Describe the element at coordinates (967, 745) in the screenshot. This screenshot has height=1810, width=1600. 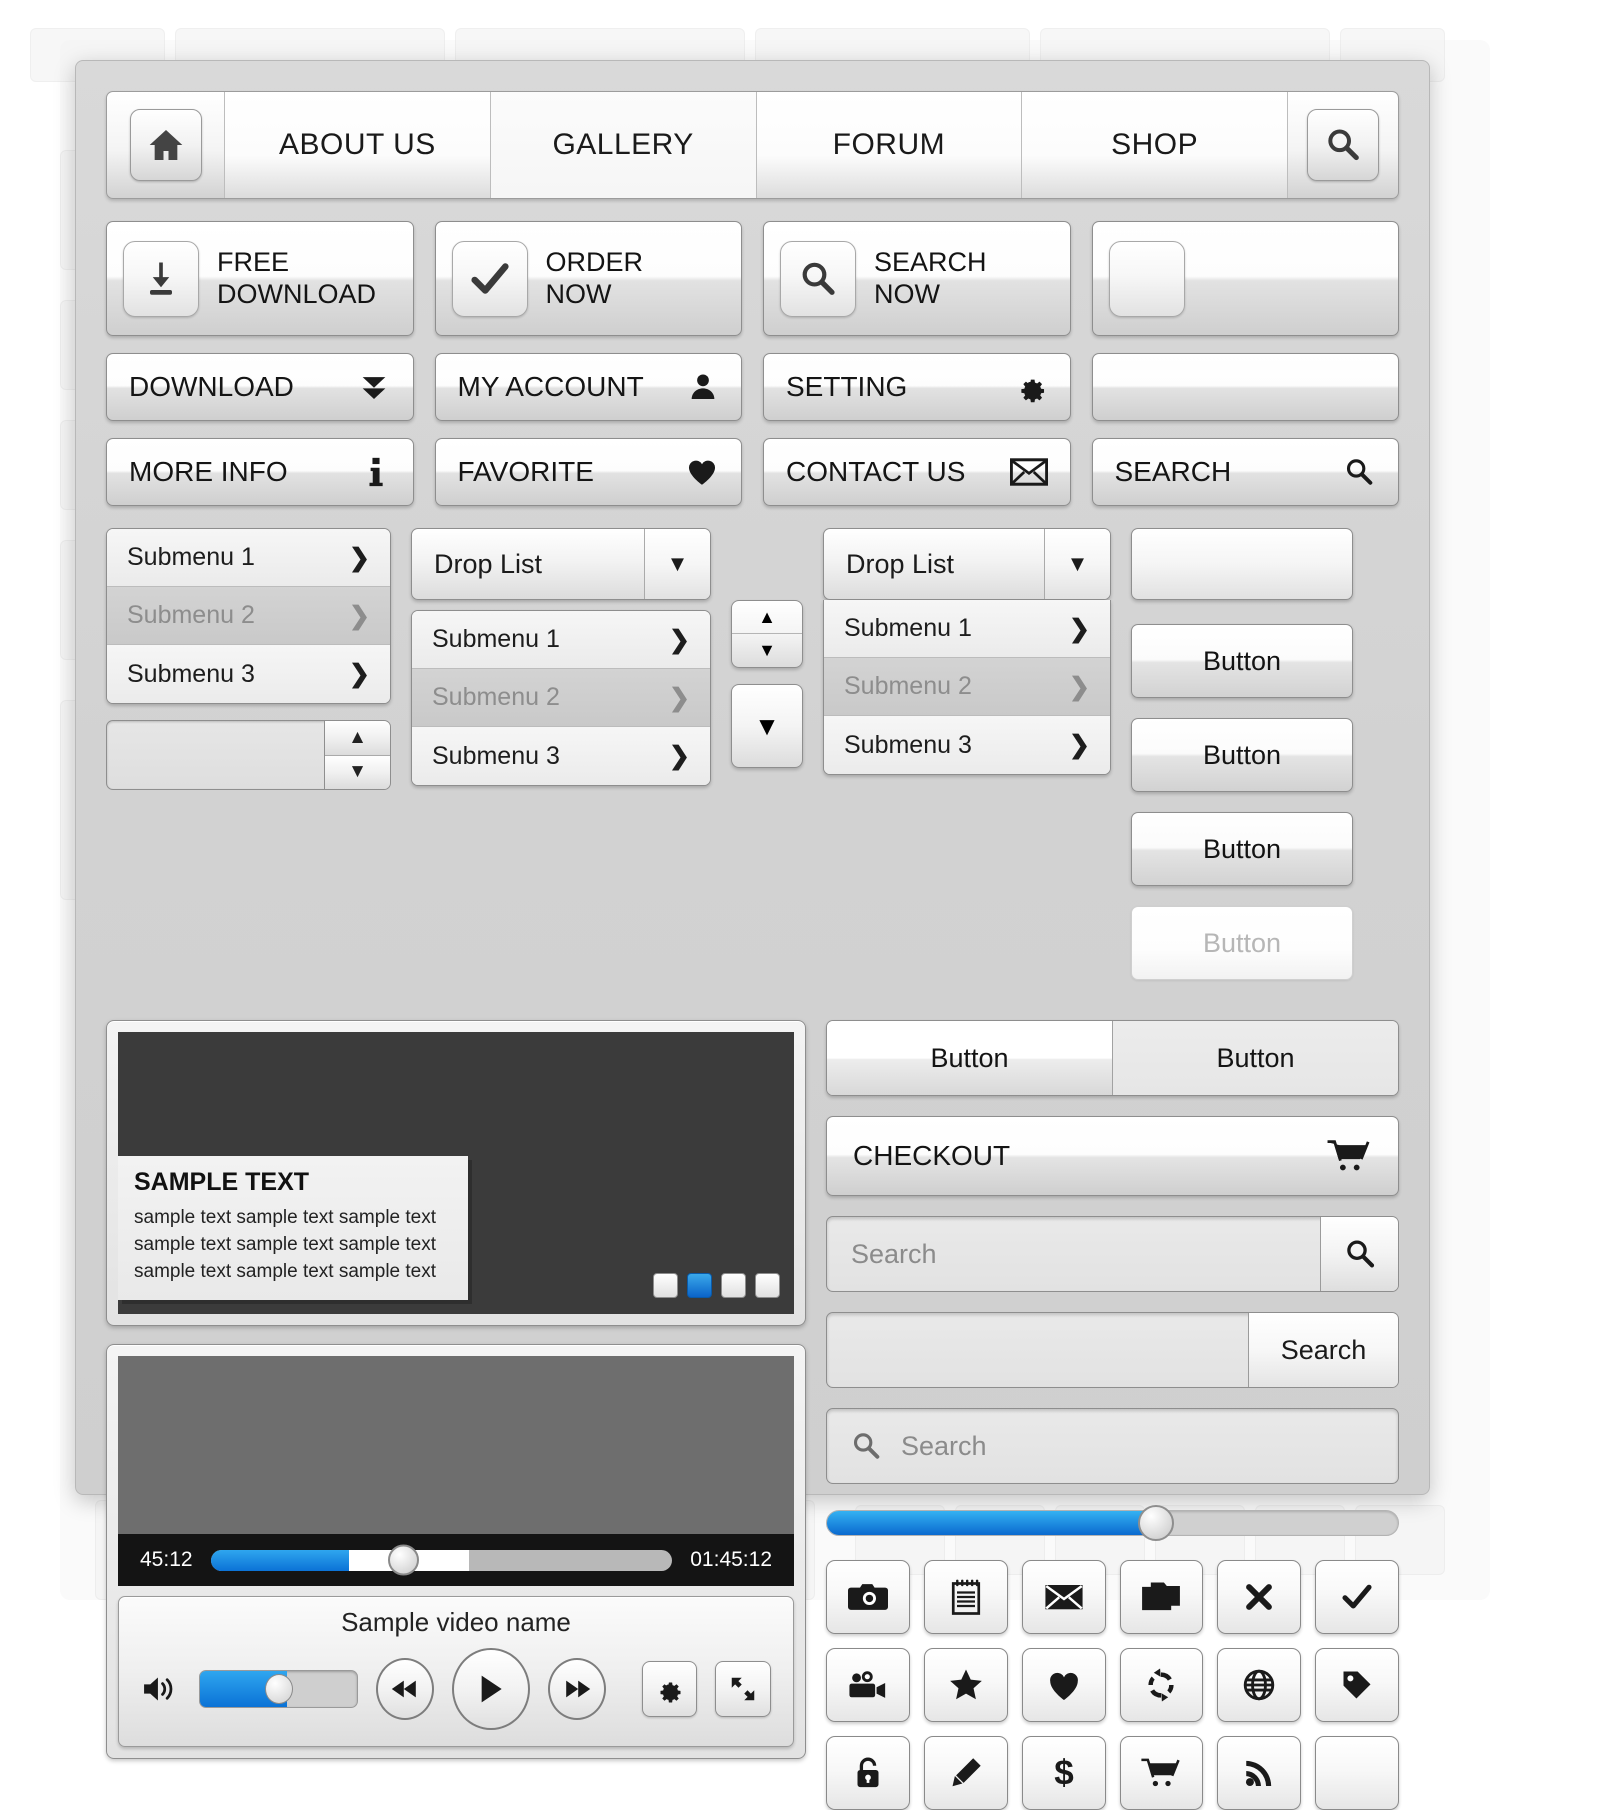
I see `droplist-c-item-3: Submenu 3 ❯` at that location.